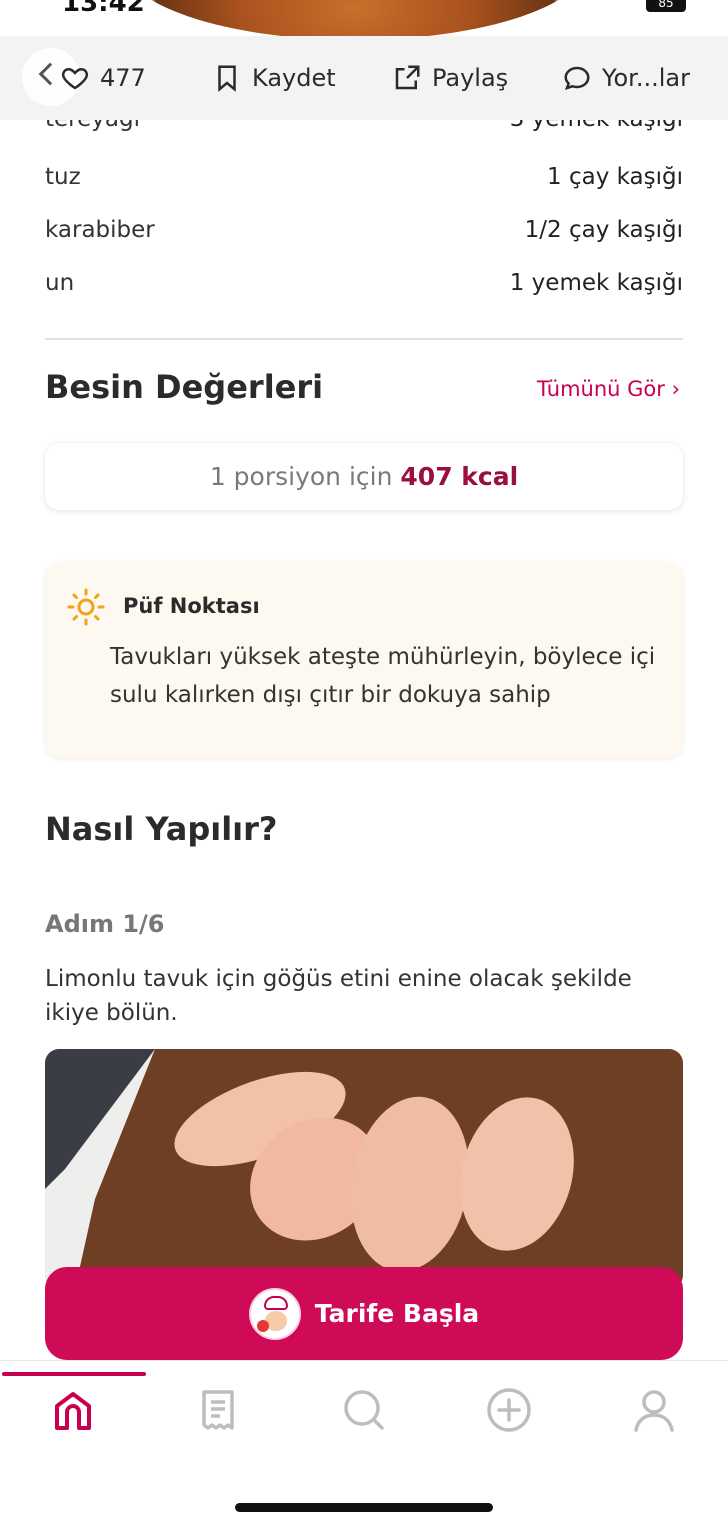 This screenshot has width=728, height=1528. I want to click on nav-profile, so click(654, 1410).